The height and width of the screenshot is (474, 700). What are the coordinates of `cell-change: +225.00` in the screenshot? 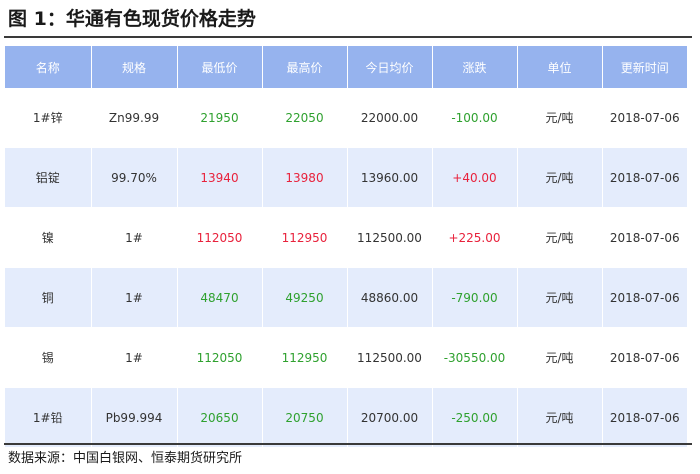 It's located at (474, 237).